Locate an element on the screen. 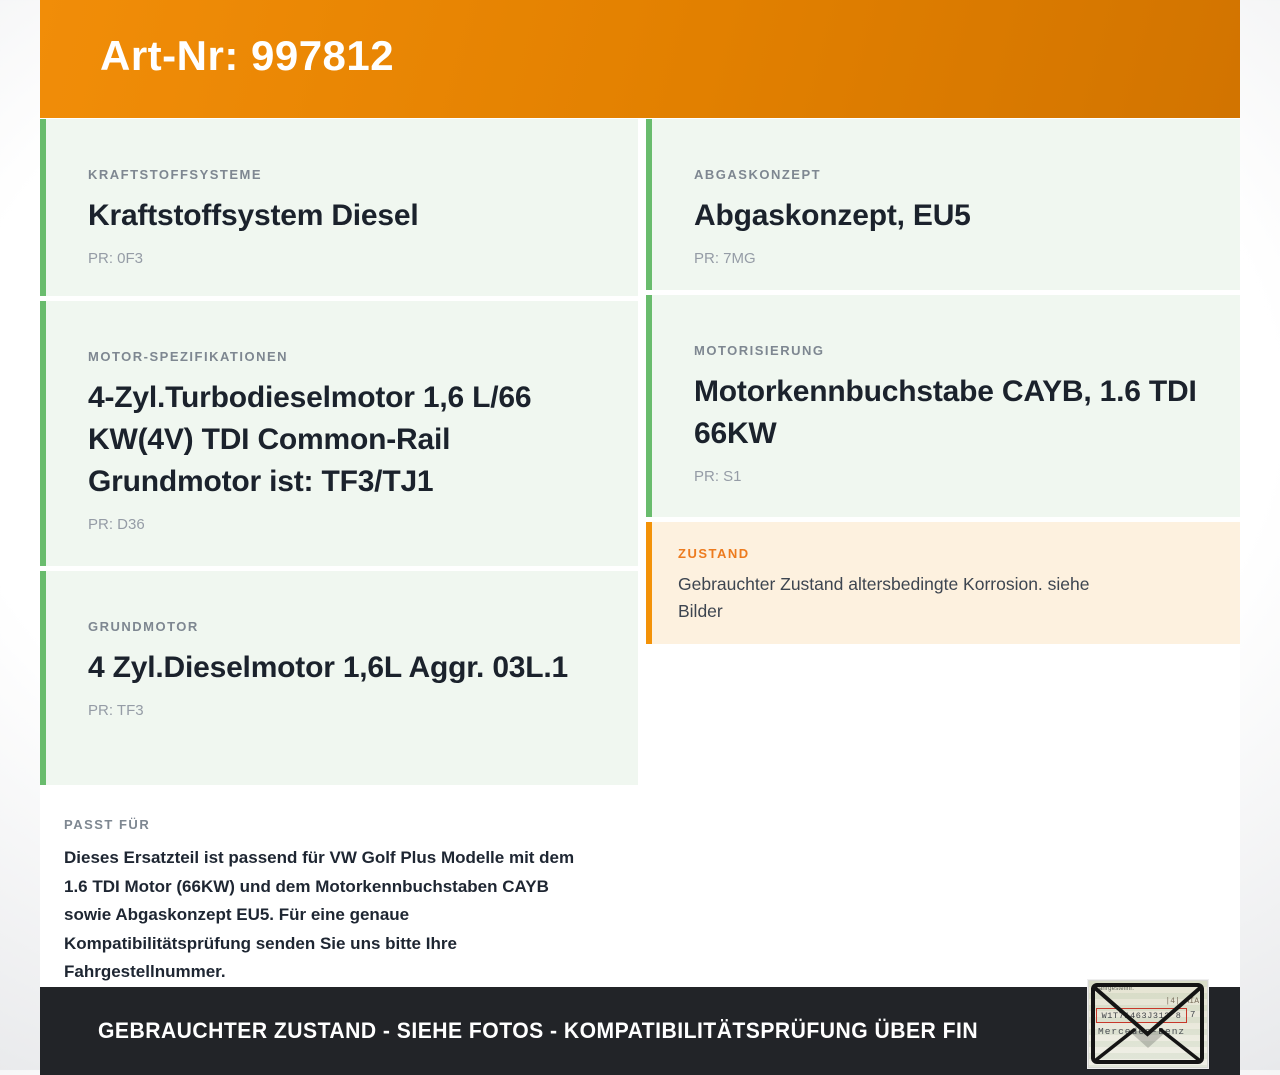  card-label: ZUSTAND is located at coordinates (714, 553).